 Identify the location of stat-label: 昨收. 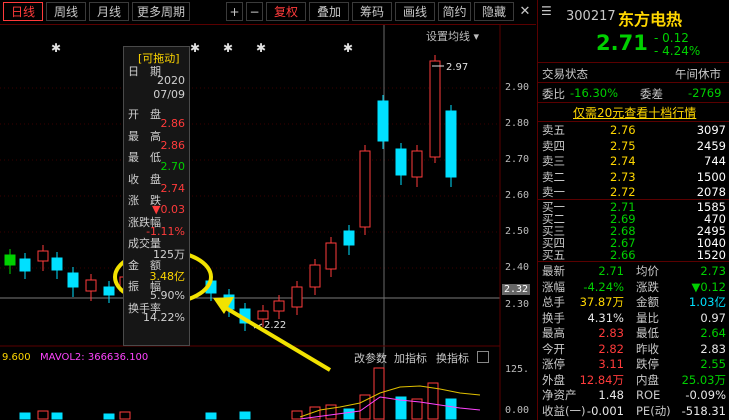
(647, 348).